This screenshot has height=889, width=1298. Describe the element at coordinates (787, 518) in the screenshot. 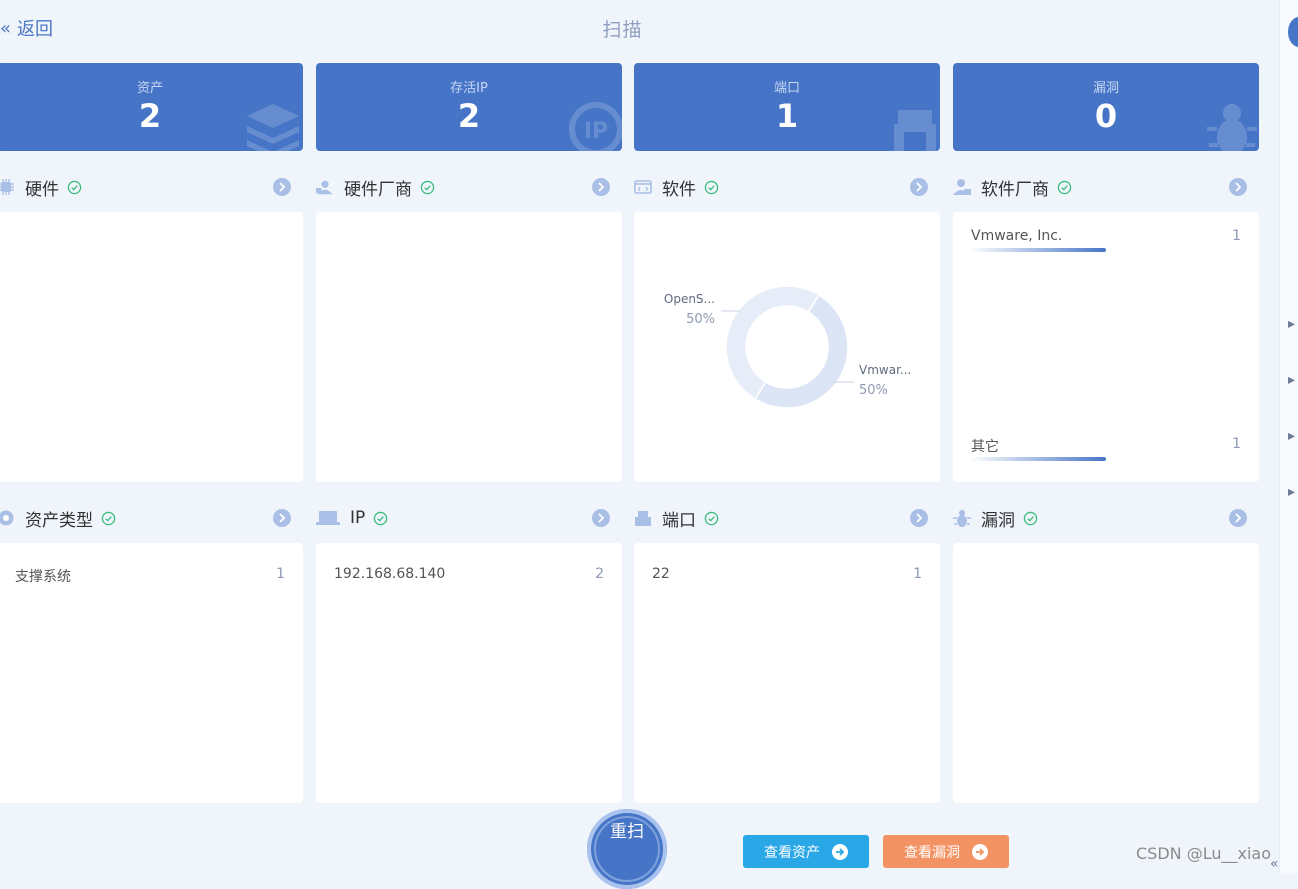

I see `panel-header-port: 端口` at that location.